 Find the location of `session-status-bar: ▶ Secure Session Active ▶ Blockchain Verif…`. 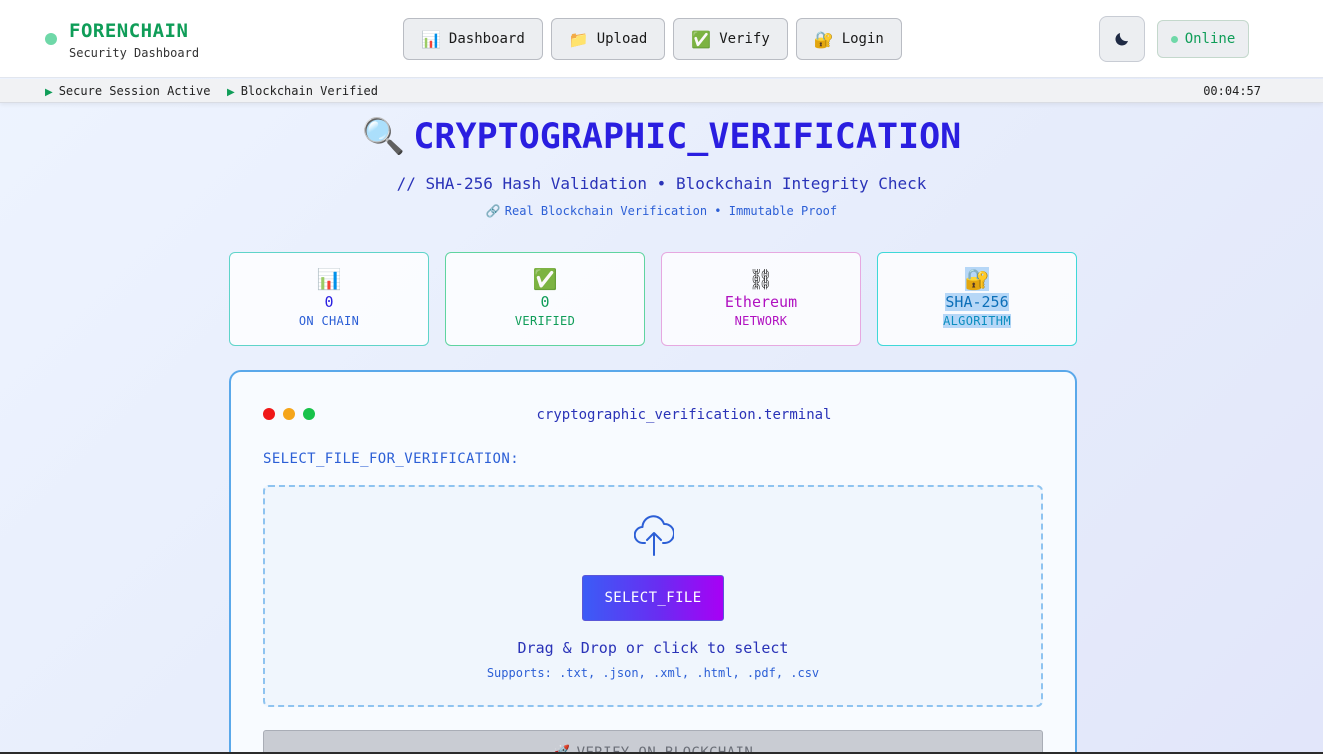

session-status-bar: ▶ Secure Session Active ▶ Blockchain Verif… is located at coordinates (661, 91).